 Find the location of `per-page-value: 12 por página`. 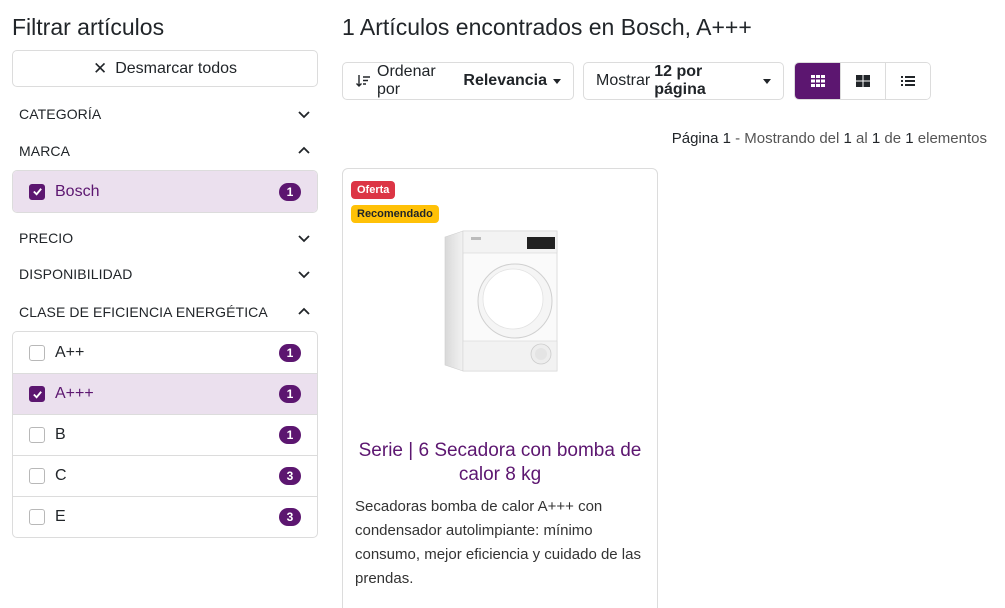

per-page-value: 12 por página is located at coordinates (680, 80).